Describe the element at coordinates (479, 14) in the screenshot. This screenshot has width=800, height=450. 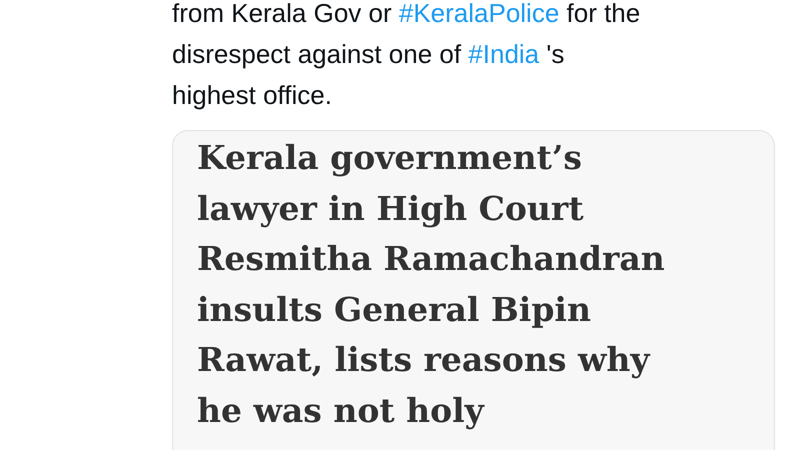
I see `hashtag-link: #KeralaPolice` at that location.